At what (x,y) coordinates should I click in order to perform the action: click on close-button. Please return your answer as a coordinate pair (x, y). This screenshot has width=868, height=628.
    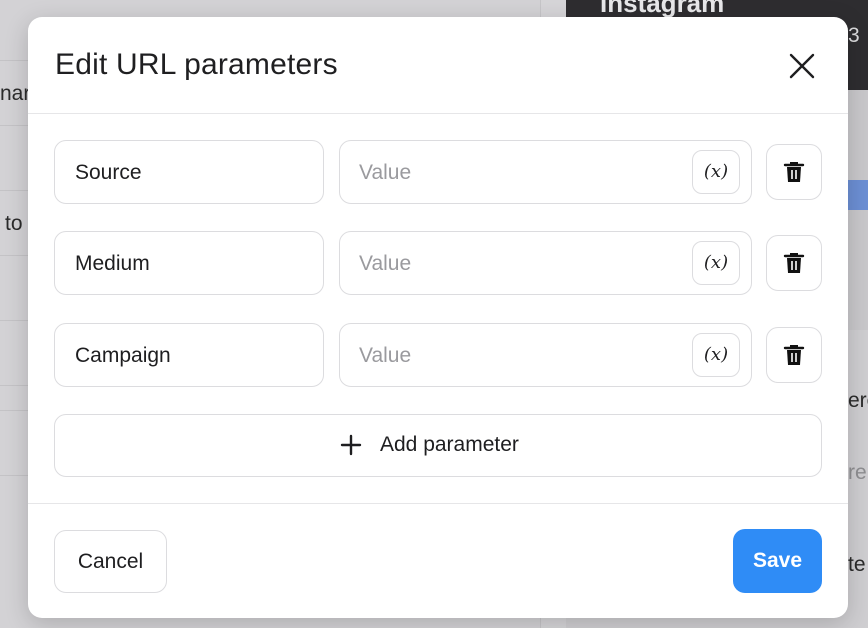
    Looking at the image, I should click on (802, 66).